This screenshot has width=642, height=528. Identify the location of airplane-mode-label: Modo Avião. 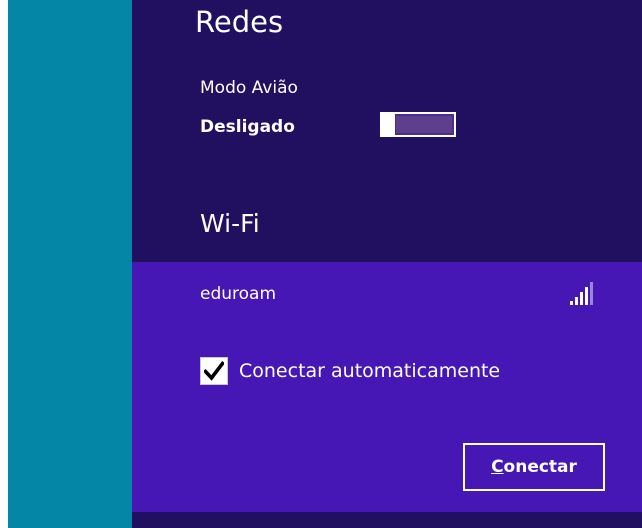
(249, 88).